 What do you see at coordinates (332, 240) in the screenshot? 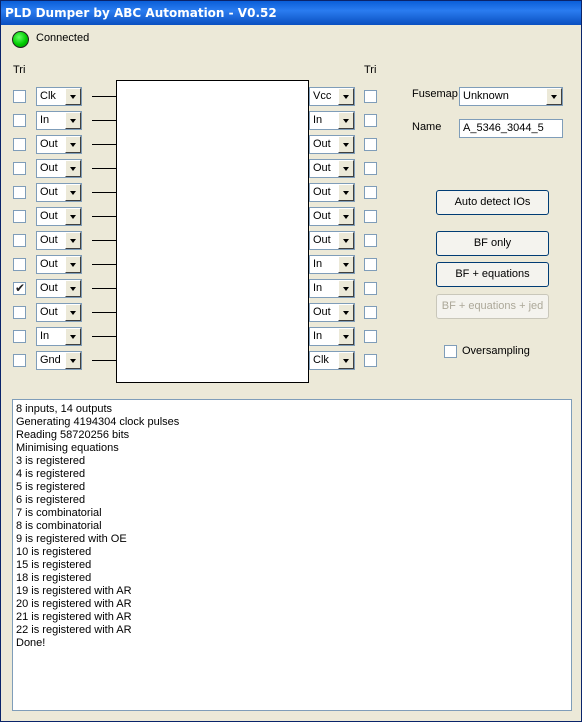
I see `pin-mode-select-18: Out` at bounding box center [332, 240].